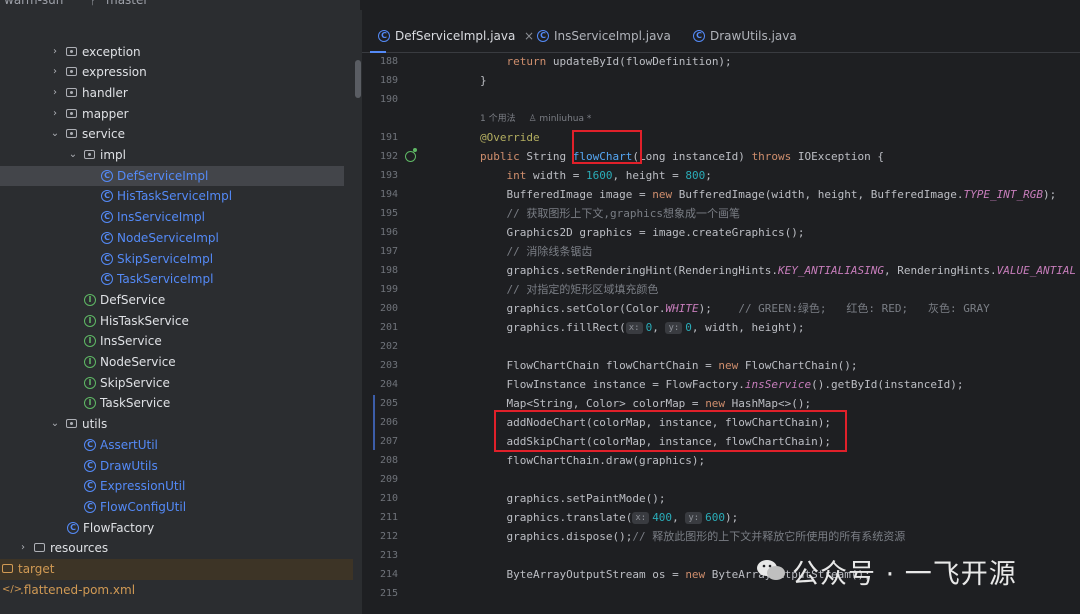 The width and height of the screenshot is (1080, 614). I want to click on tree-item-label: service, so click(103, 134).